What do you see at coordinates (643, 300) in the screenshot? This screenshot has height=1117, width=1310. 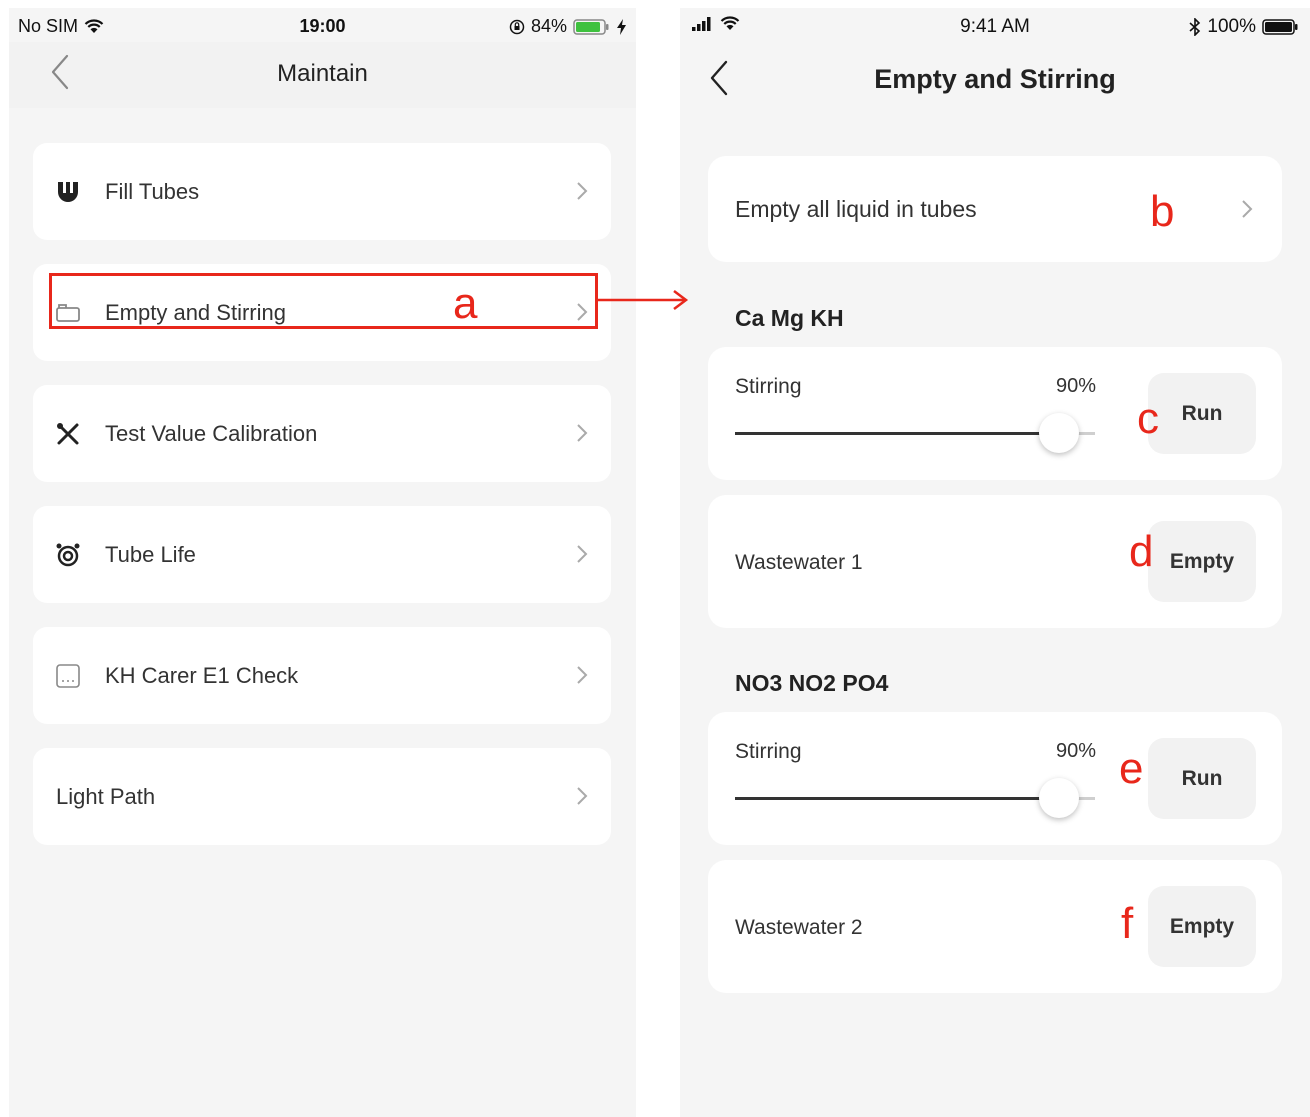 I see `annotation-arrow` at bounding box center [643, 300].